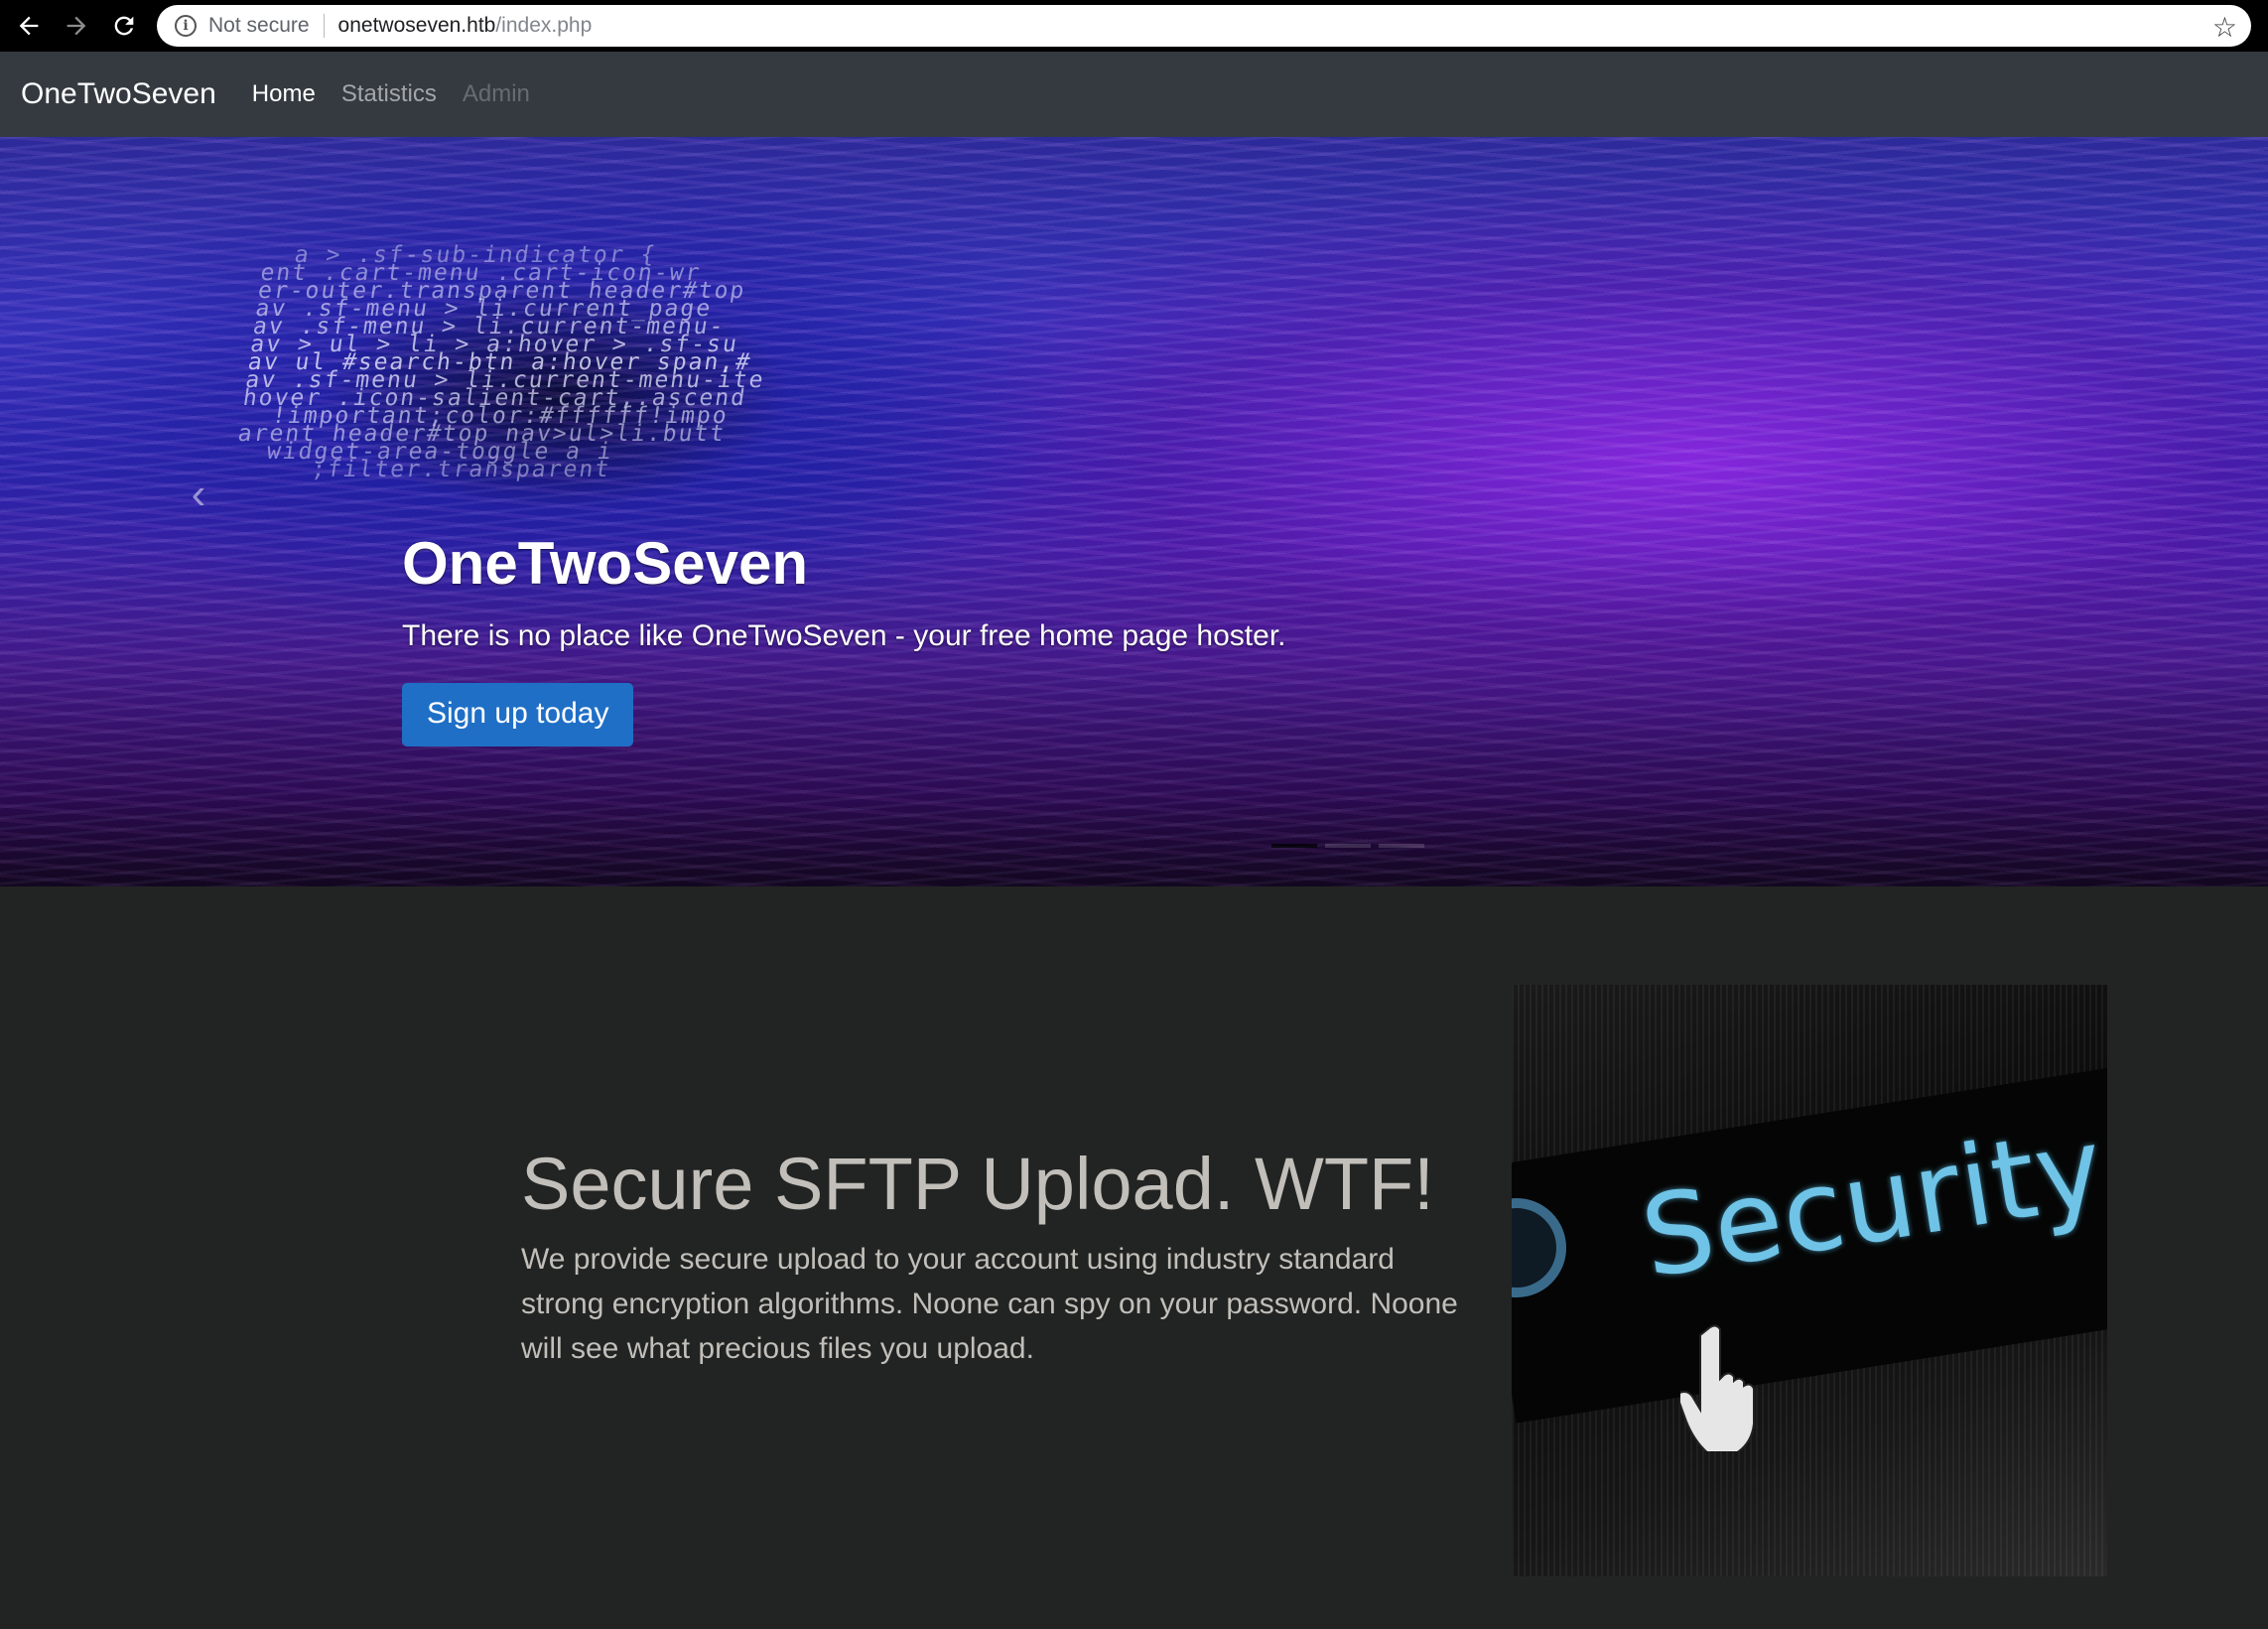 This screenshot has width=2268, height=1629. What do you see at coordinates (119, 94) in the screenshot?
I see `navbar-brand: OneTwoSeven` at bounding box center [119, 94].